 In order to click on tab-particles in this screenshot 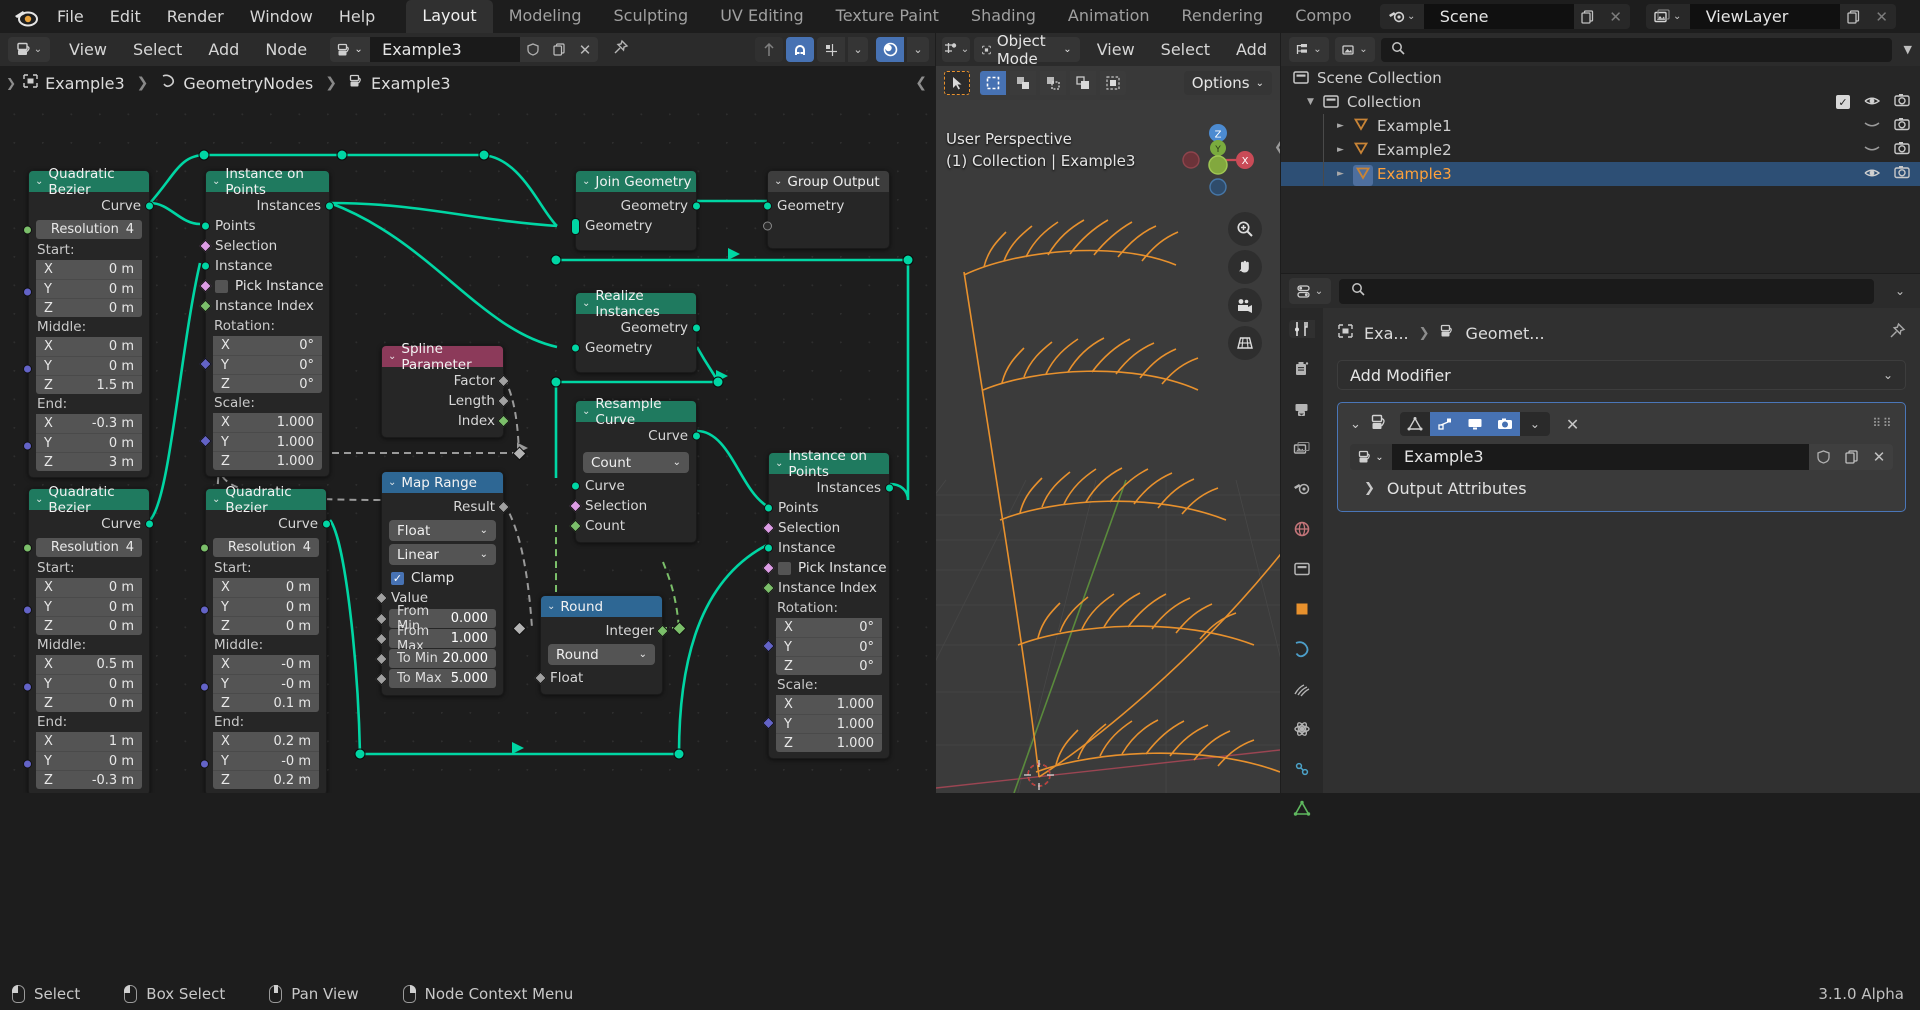, I will do `click(1302, 689)`.